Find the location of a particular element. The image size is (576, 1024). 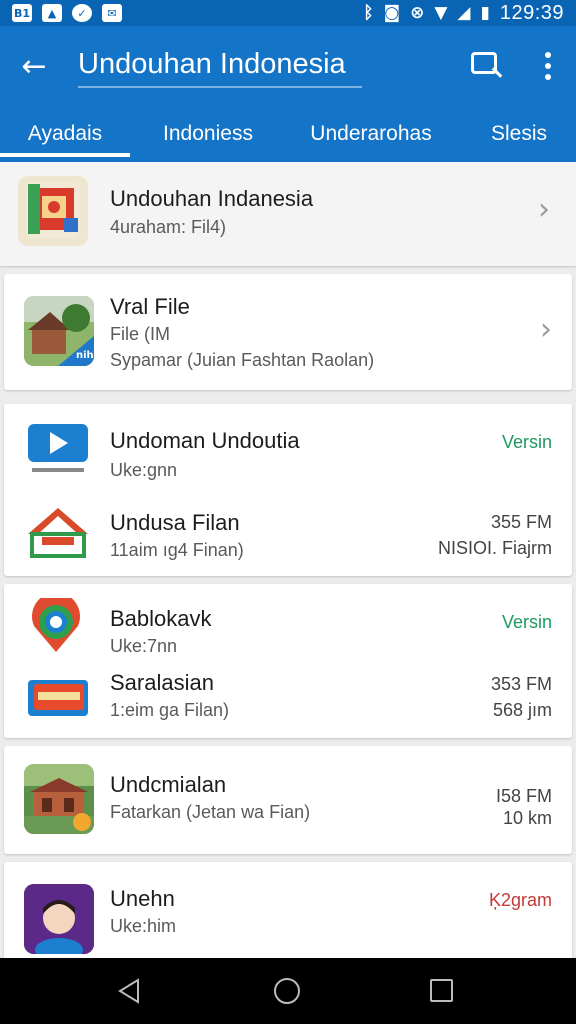

selected-tab-indicator is located at coordinates (65, 155).